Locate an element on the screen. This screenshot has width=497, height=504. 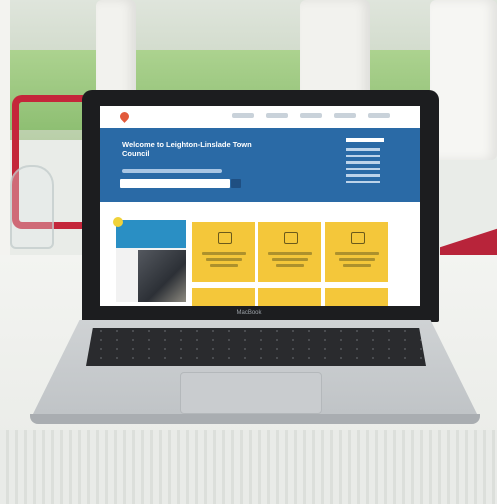
laptop-brand-label: MacBook is located at coordinates (249, 313).